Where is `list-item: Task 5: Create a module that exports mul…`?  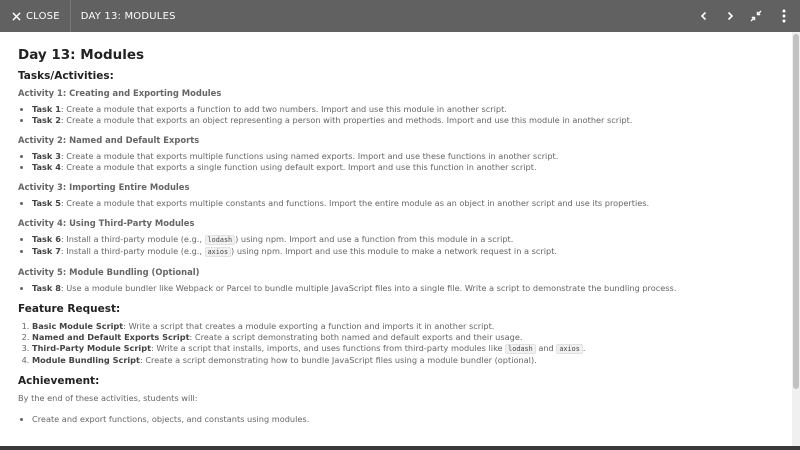 list-item: Task 5: Create a module that exports mul… is located at coordinates (403, 203).